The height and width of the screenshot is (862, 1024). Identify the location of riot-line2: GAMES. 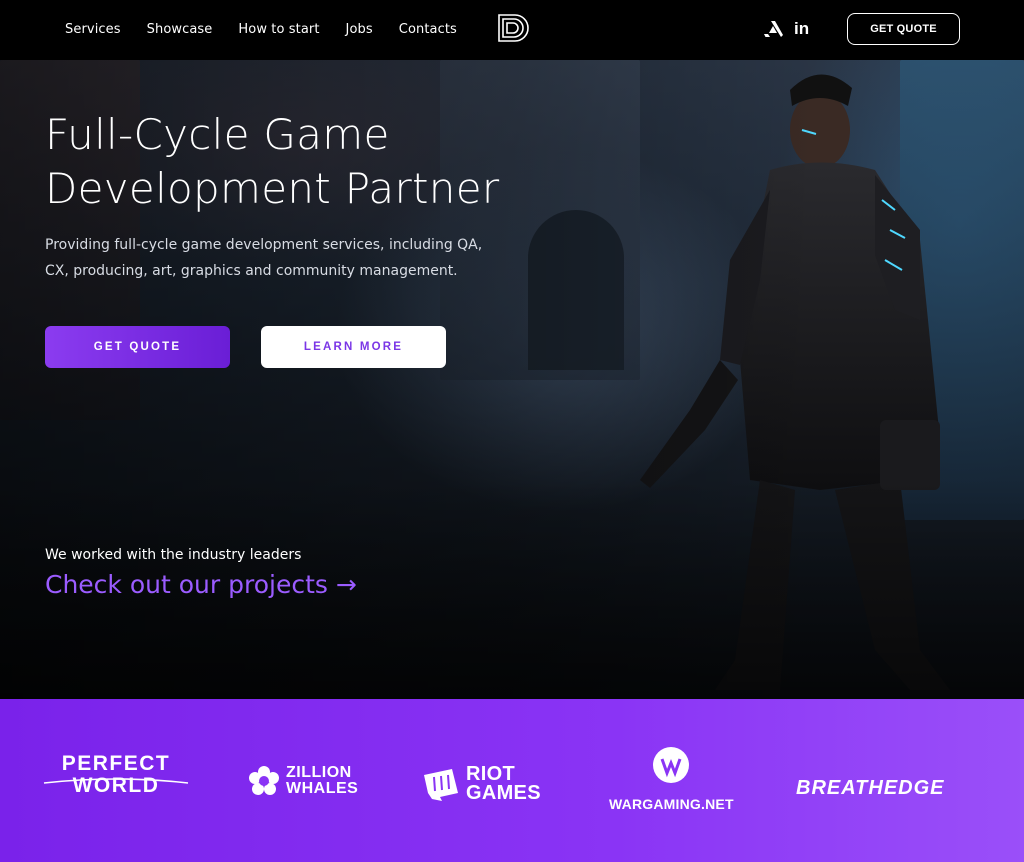
(503, 793).